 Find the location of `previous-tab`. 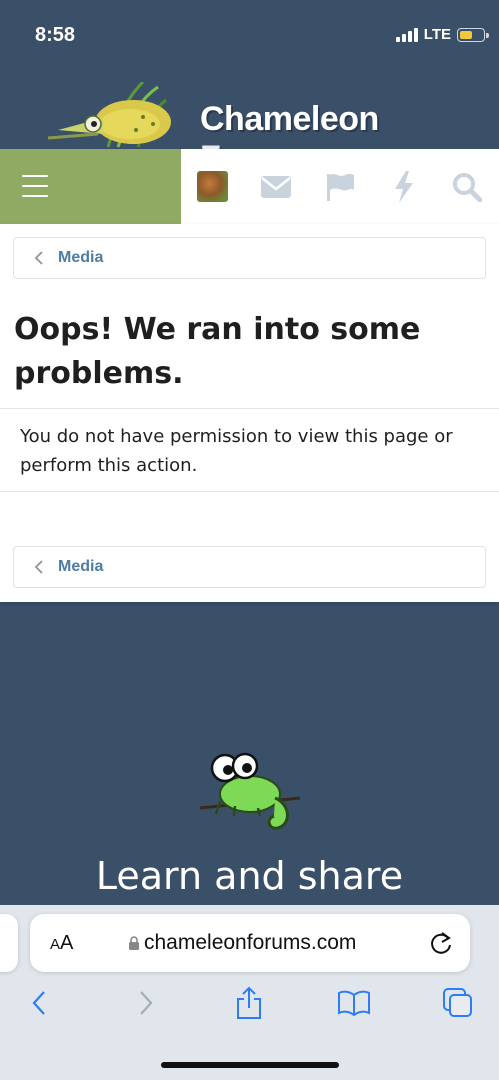

previous-tab is located at coordinates (9, 943).